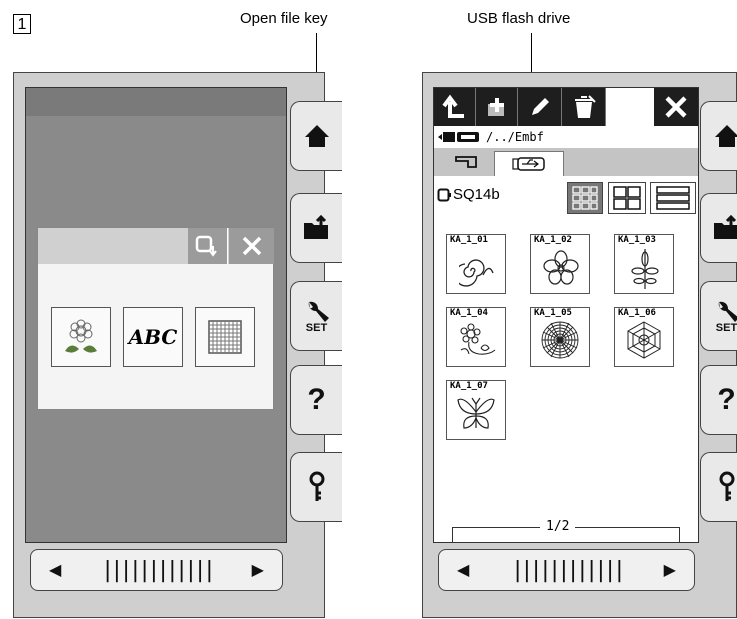 This screenshot has height=619, width=737. Describe the element at coordinates (476, 194) in the screenshot. I see `file-name-text: SQ14b` at that location.